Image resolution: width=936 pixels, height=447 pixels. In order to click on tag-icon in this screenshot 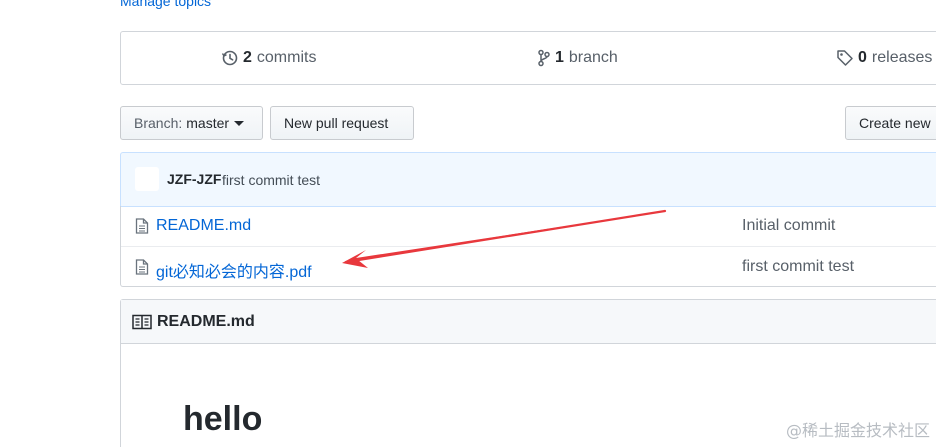, I will do `click(845, 58)`.